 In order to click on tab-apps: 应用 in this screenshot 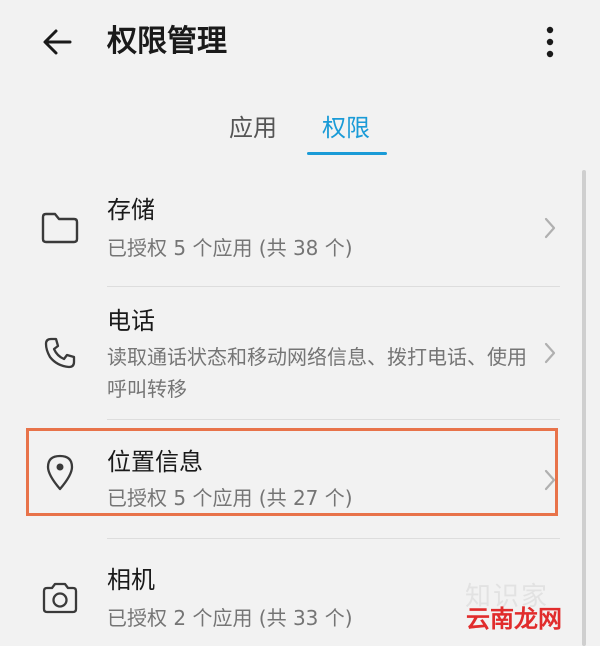, I will do `click(253, 128)`.